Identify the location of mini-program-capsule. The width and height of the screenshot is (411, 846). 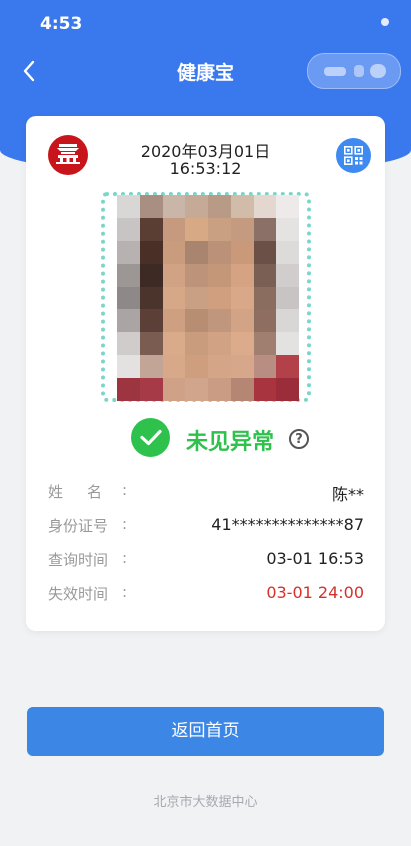
(354, 71).